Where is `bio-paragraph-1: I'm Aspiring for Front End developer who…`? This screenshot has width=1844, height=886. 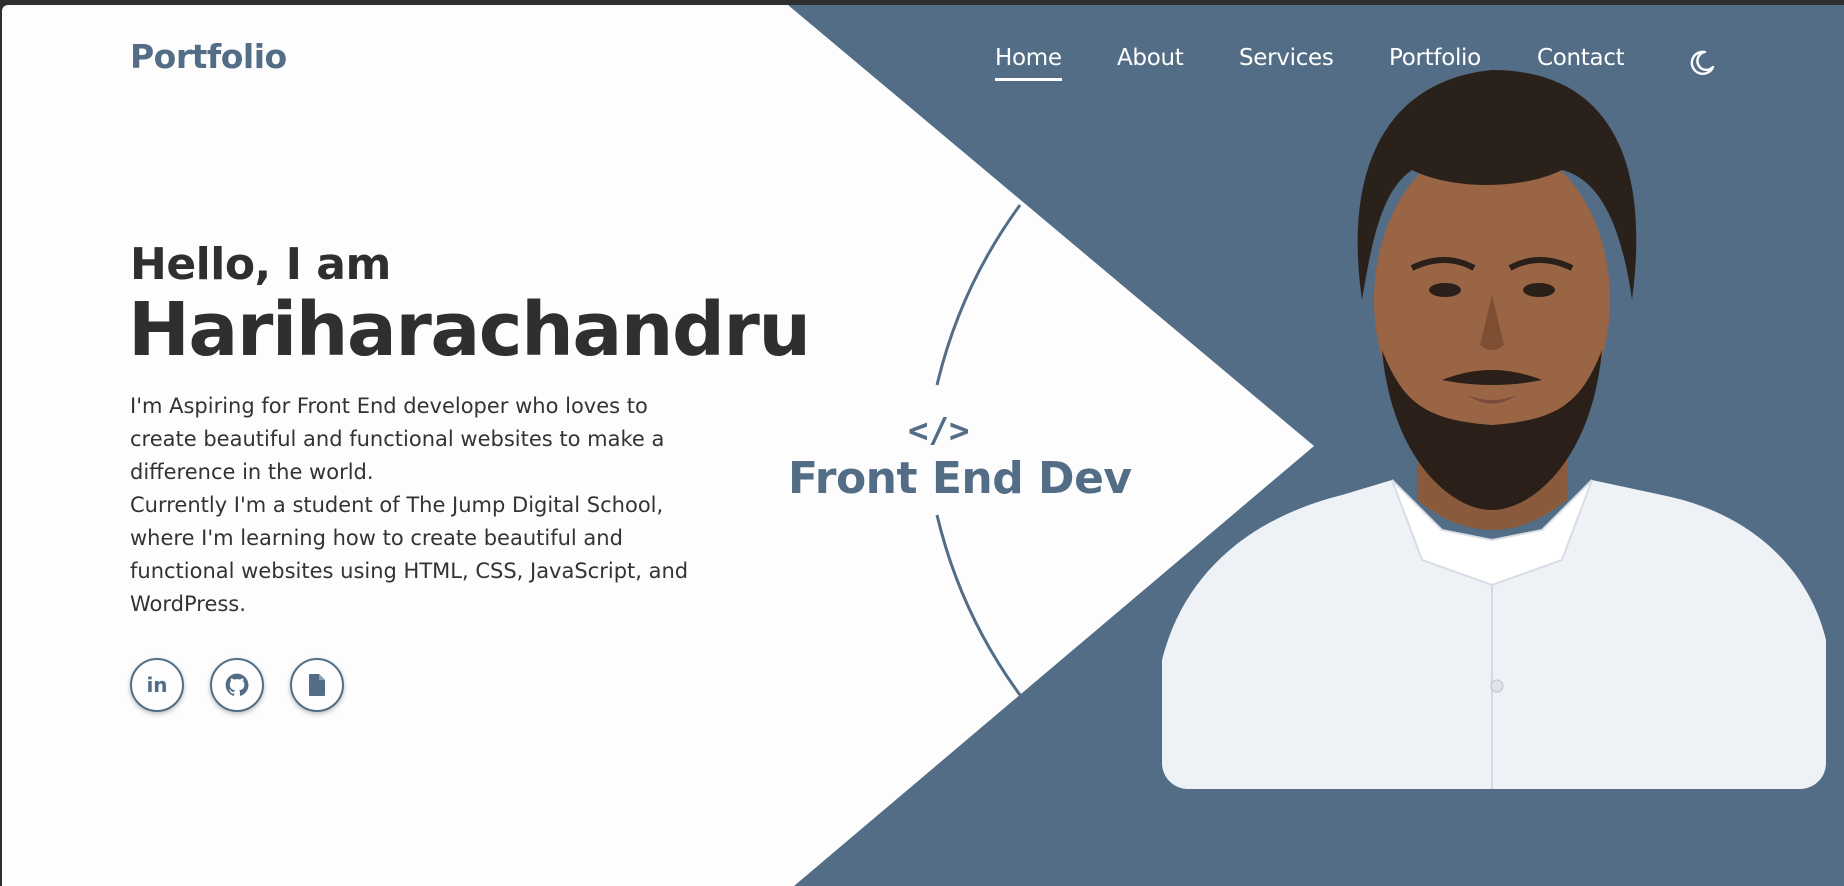 bio-paragraph-1: I'm Aspiring for Front End developer who… is located at coordinates (397, 439).